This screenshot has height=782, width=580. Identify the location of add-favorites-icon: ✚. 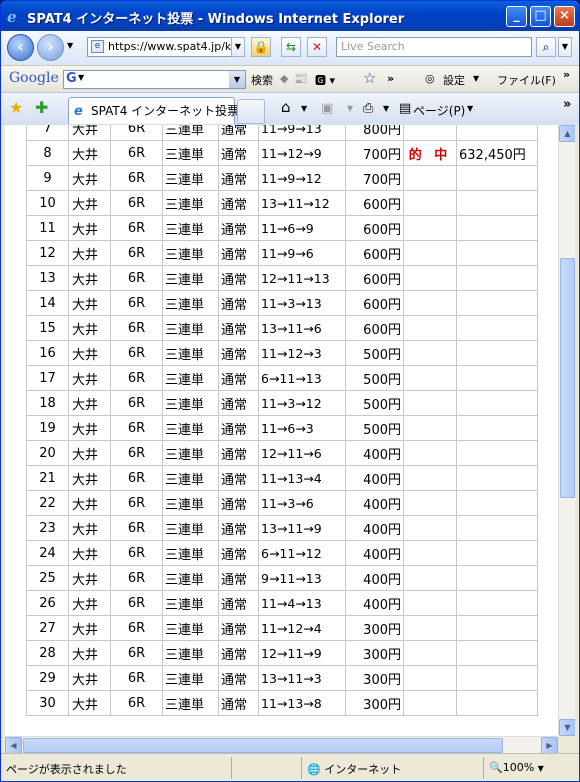
(41, 107).